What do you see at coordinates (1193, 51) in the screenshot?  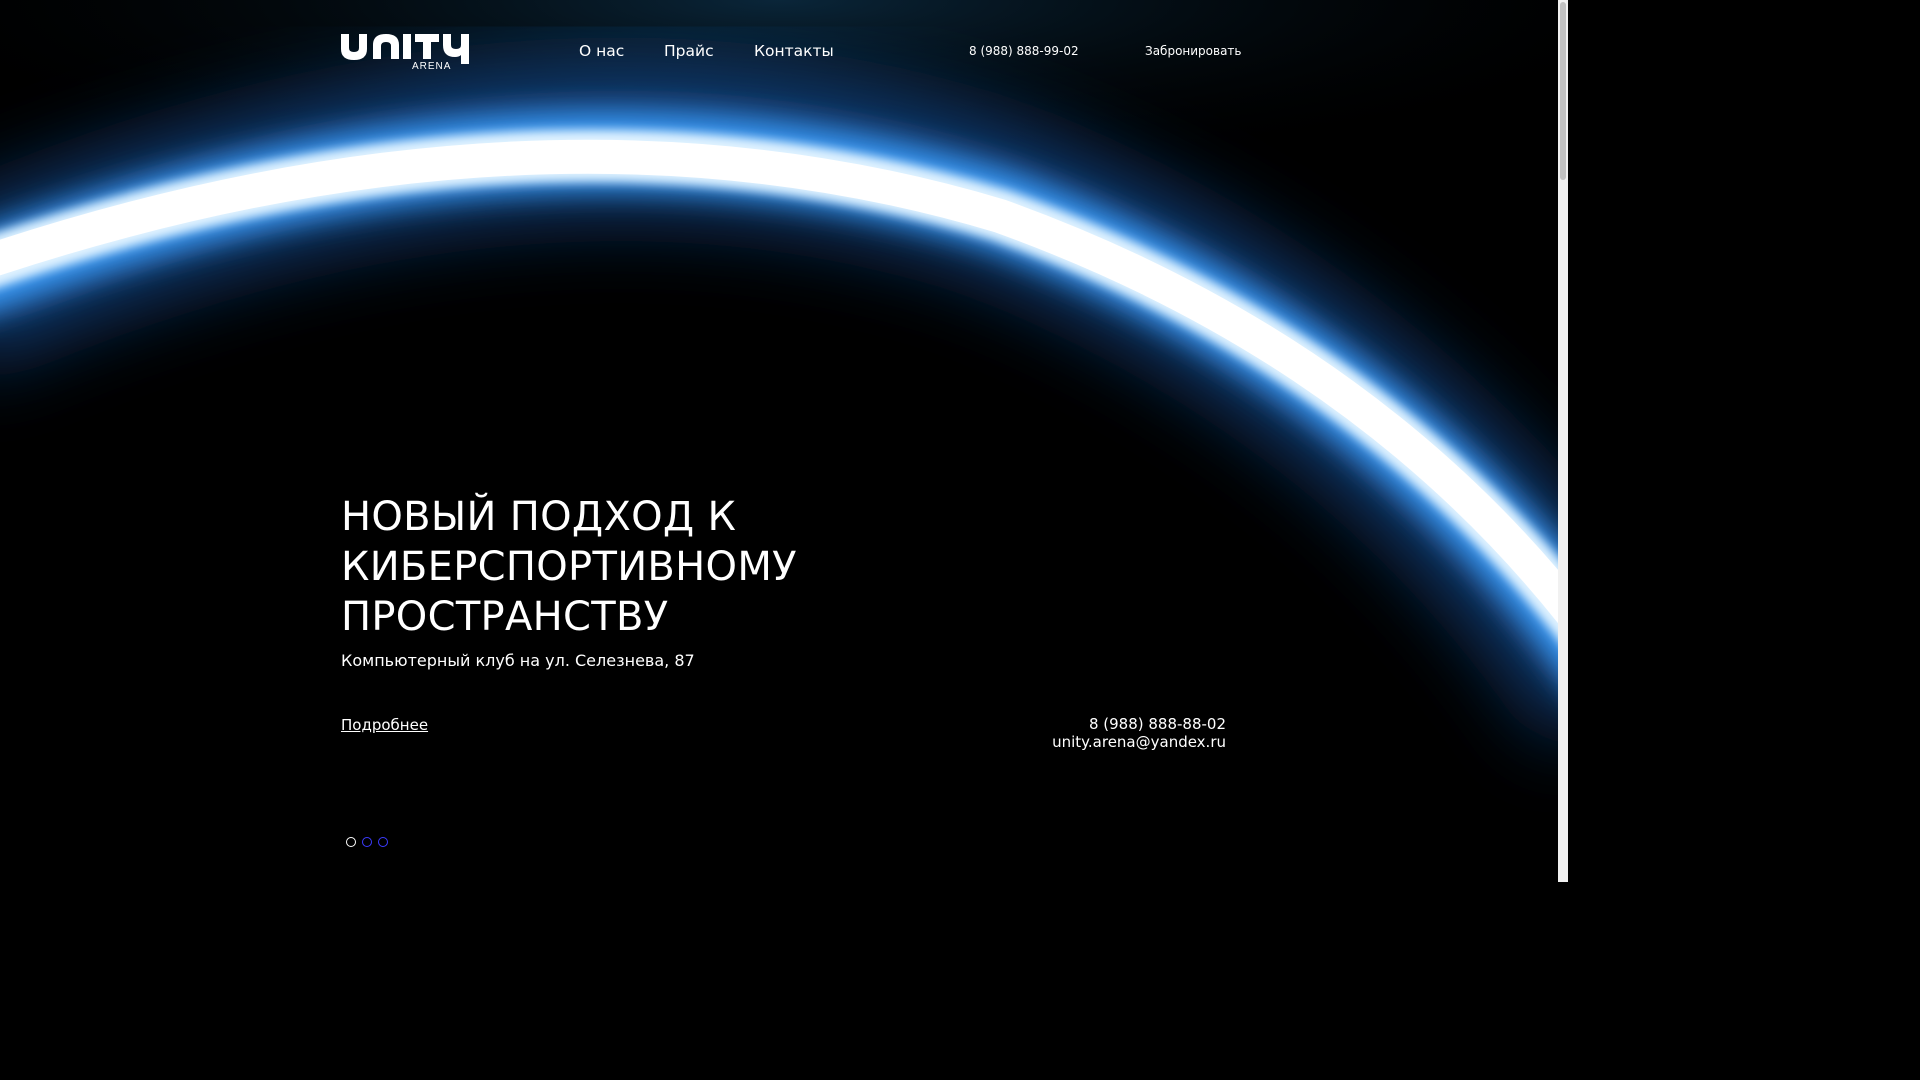 I see `book-button: Забронировать` at bounding box center [1193, 51].